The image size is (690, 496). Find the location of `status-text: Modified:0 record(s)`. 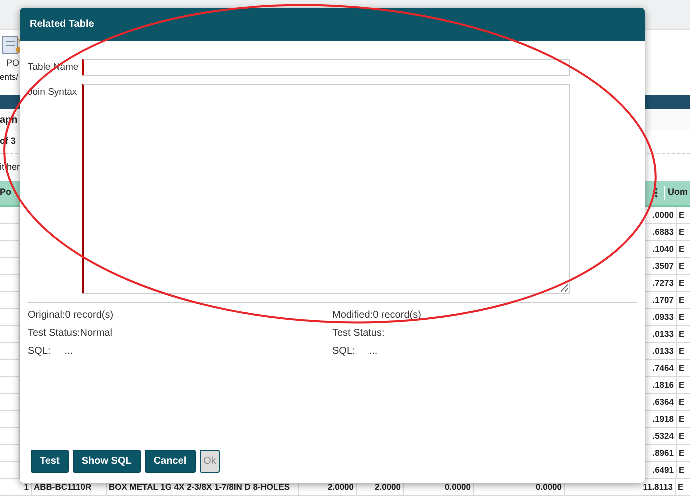

status-text: Modified:0 record(s) is located at coordinates (377, 315).